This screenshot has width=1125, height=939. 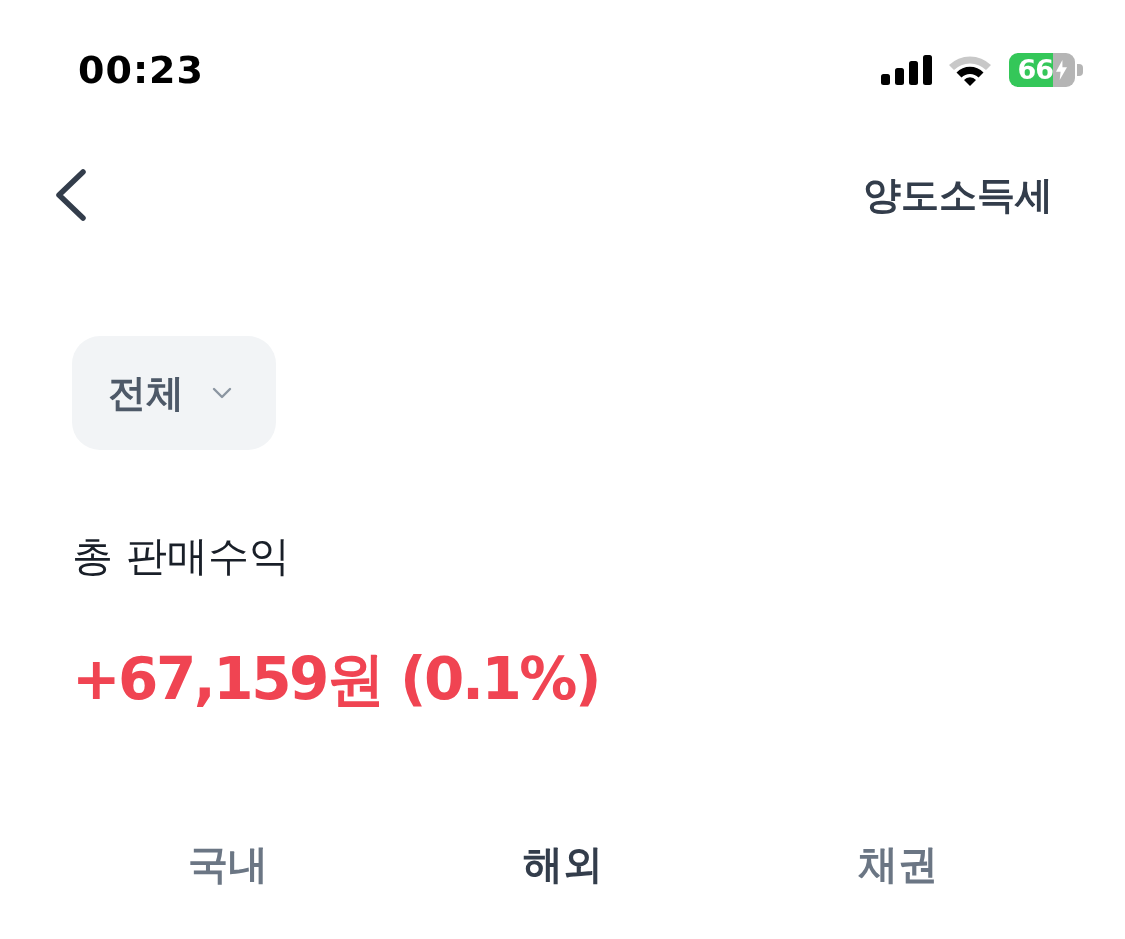 What do you see at coordinates (907, 70) in the screenshot?
I see `signal-icon` at bounding box center [907, 70].